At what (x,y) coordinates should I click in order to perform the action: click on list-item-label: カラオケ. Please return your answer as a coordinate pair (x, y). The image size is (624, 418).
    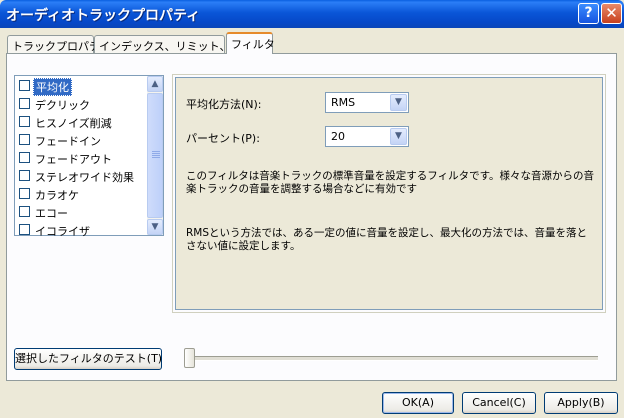
    Looking at the image, I should click on (57, 195).